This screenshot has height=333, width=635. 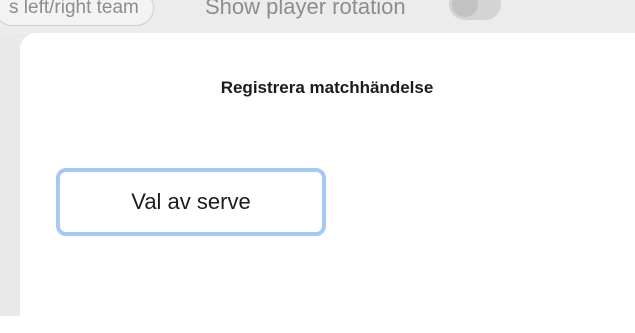 I want to click on switch-team-side-button: s left/right team, so click(x=77, y=13).